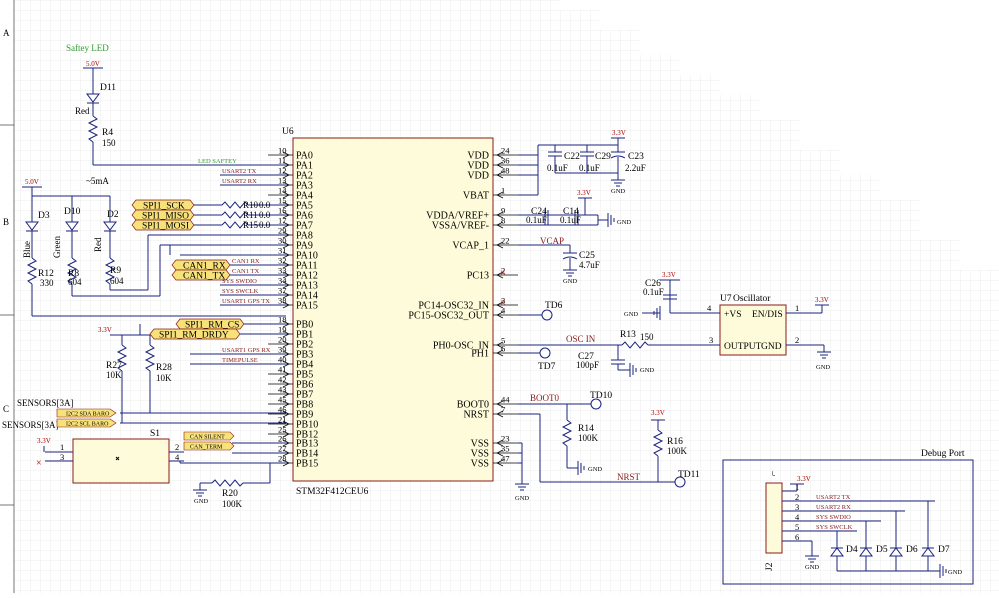 The height and width of the screenshot is (598, 999). What do you see at coordinates (107, 133) in the screenshot?
I see `r4-ref: R4` at bounding box center [107, 133].